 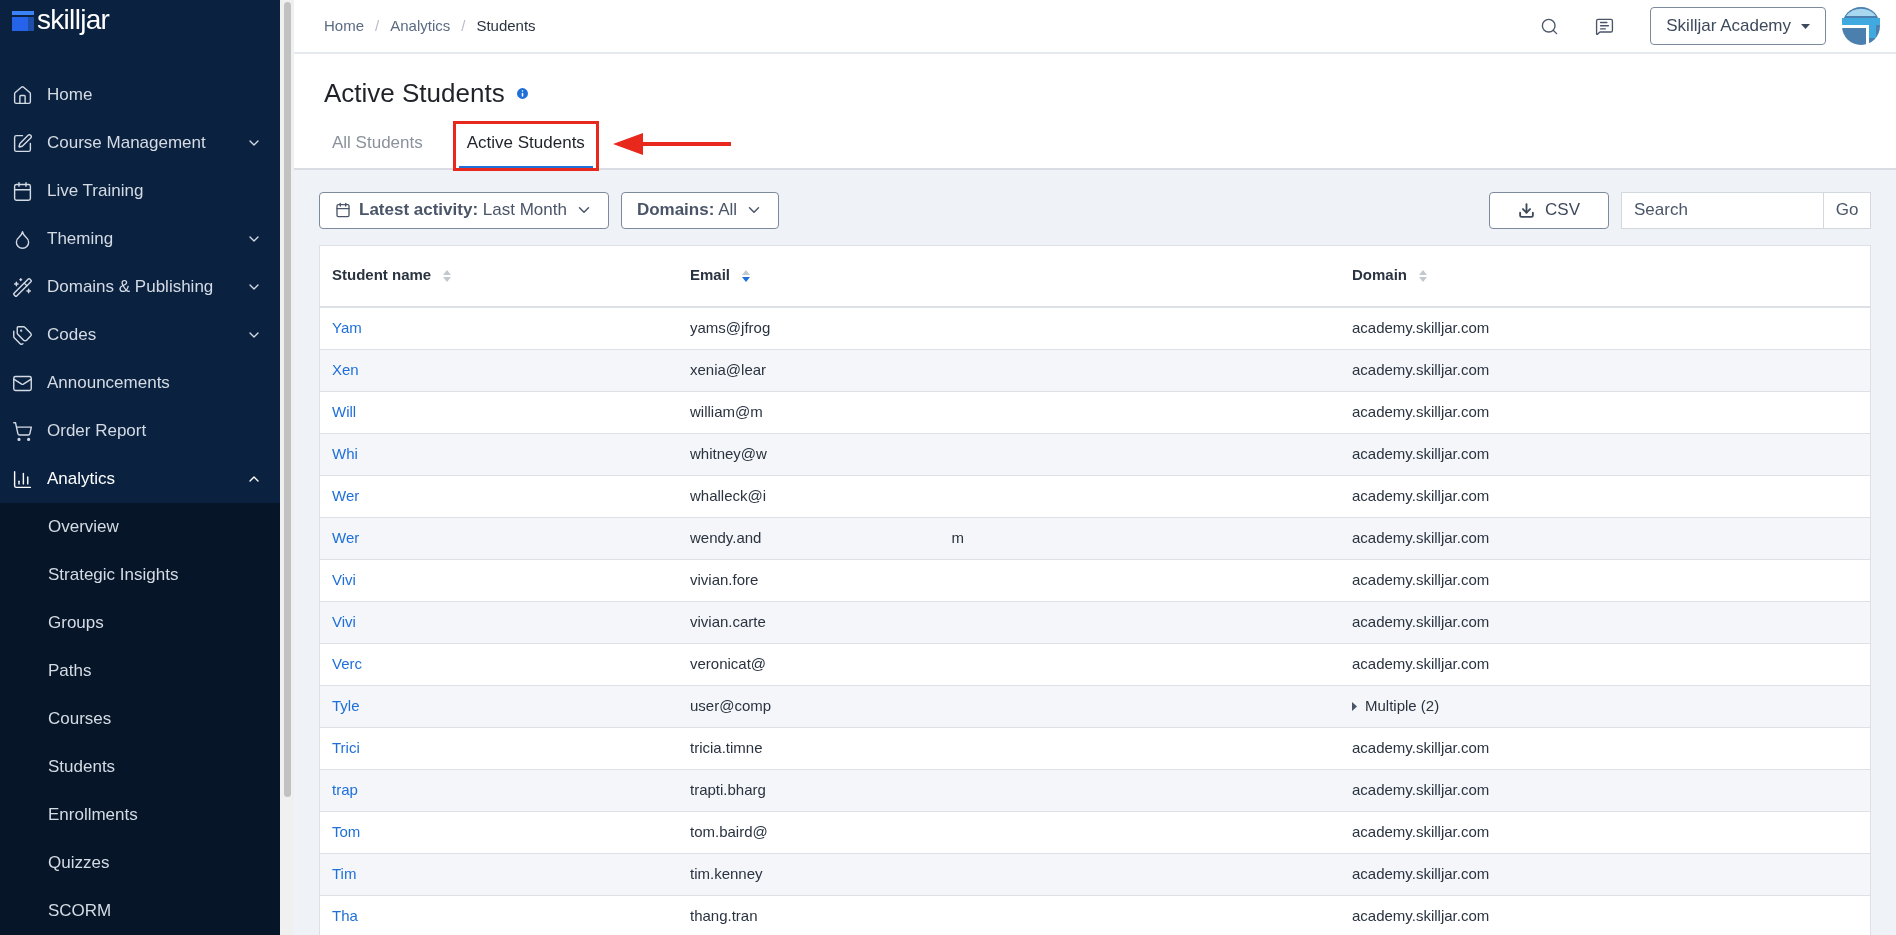 What do you see at coordinates (345, 916) in the screenshot?
I see `student-name-link: Tha` at bounding box center [345, 916].